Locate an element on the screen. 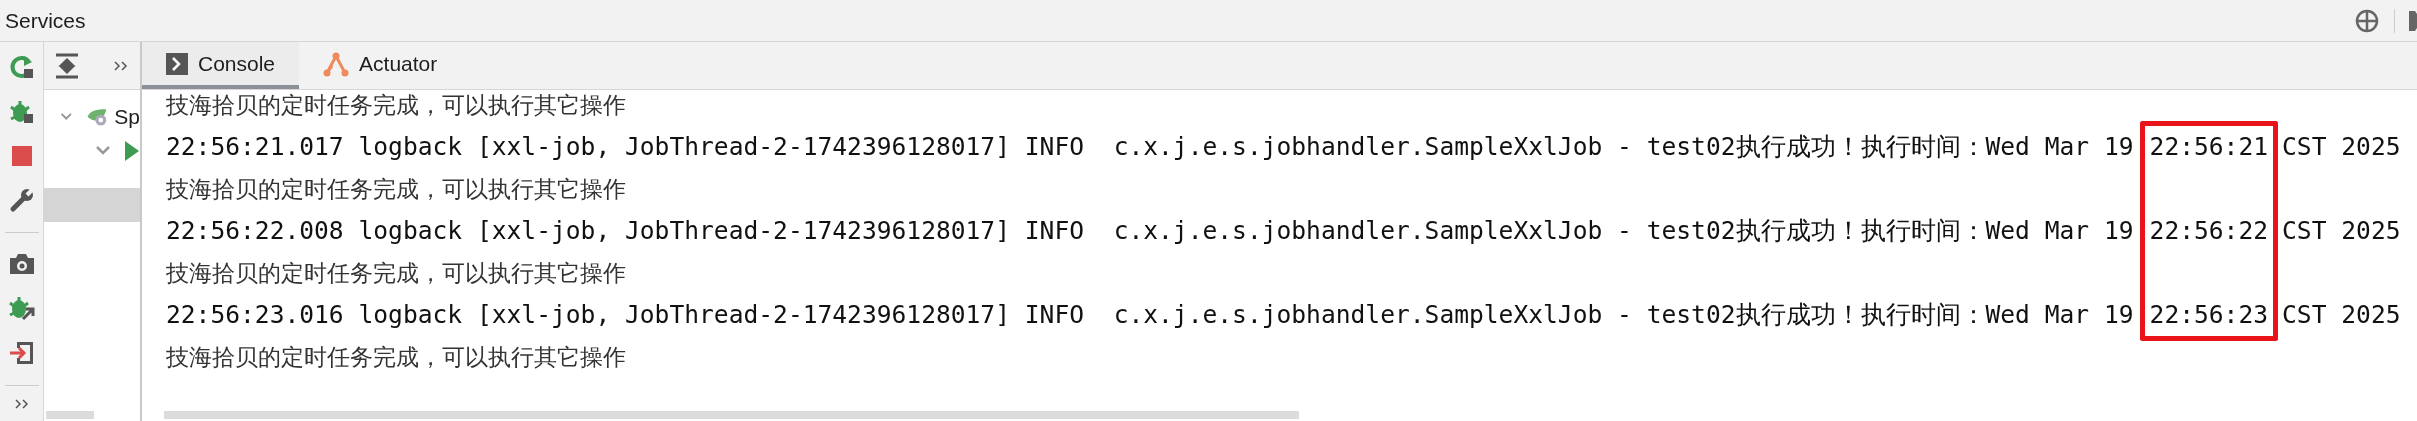  log-text: 22:56:23.016 logback [xxl-job, JobThread-2-1742396128017] INFO c.x.j.e.s.jobhandler.SampleXxlJob - test02执行成功！执行时间：Wed Mar 19 is located at coordinates (1150, 314).